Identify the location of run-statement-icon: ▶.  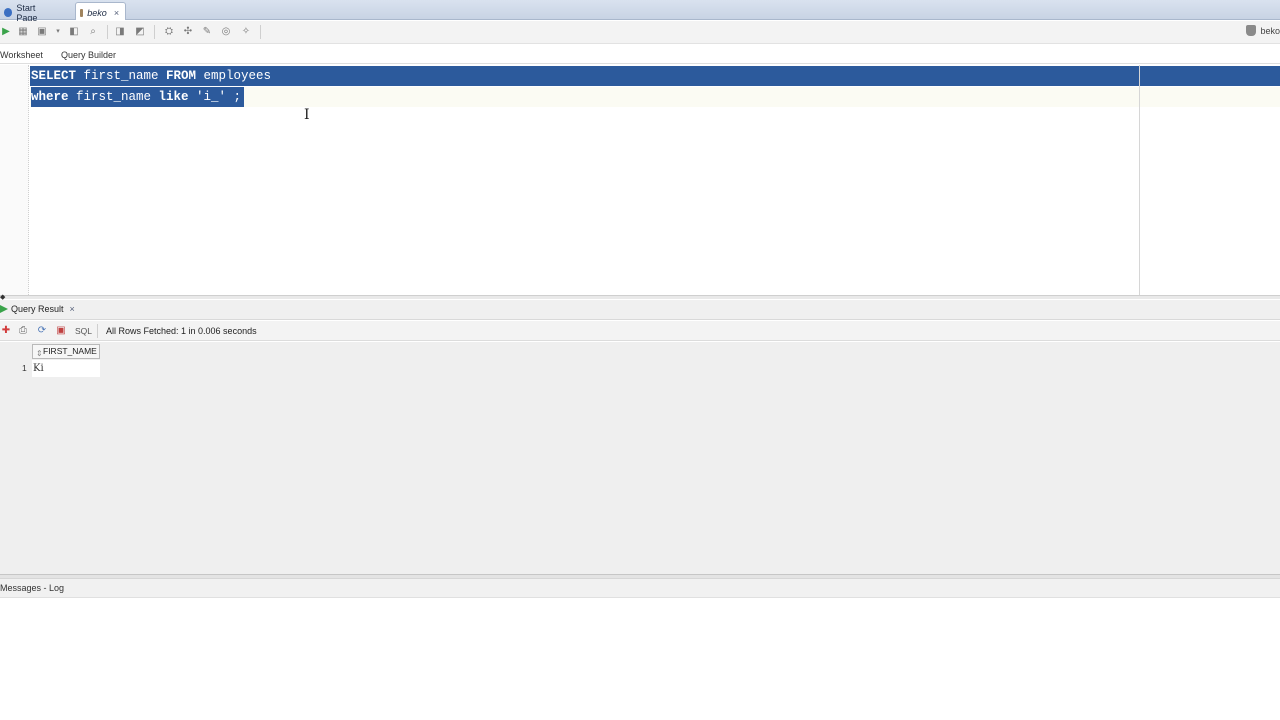
(6, 32).